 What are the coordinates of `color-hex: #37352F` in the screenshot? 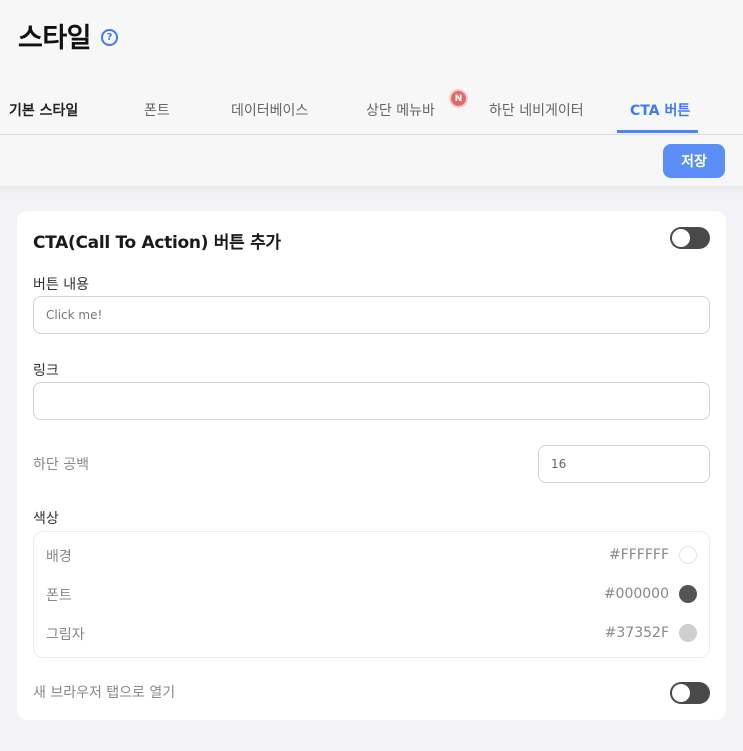 It's located at (636, 633).